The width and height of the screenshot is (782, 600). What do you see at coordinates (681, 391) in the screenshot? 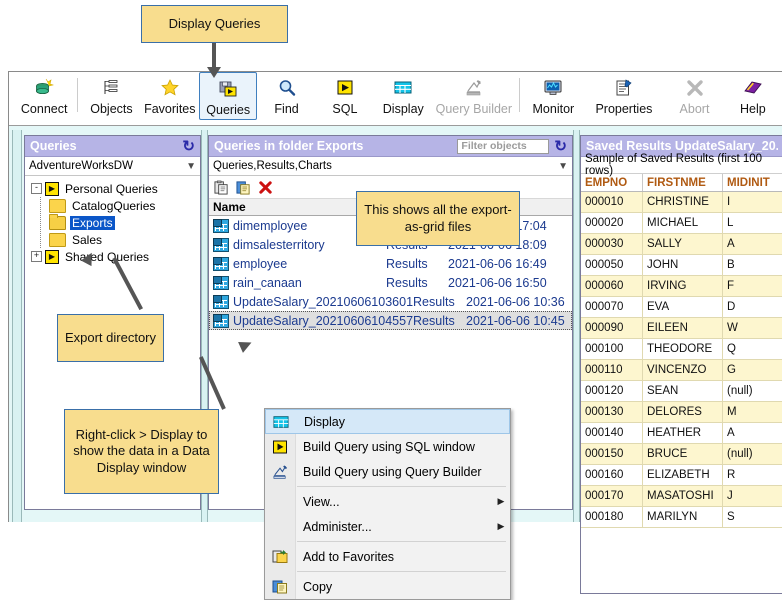
I see `table-row: 000120 SEAN (null)` at bounding box center [681, 391].